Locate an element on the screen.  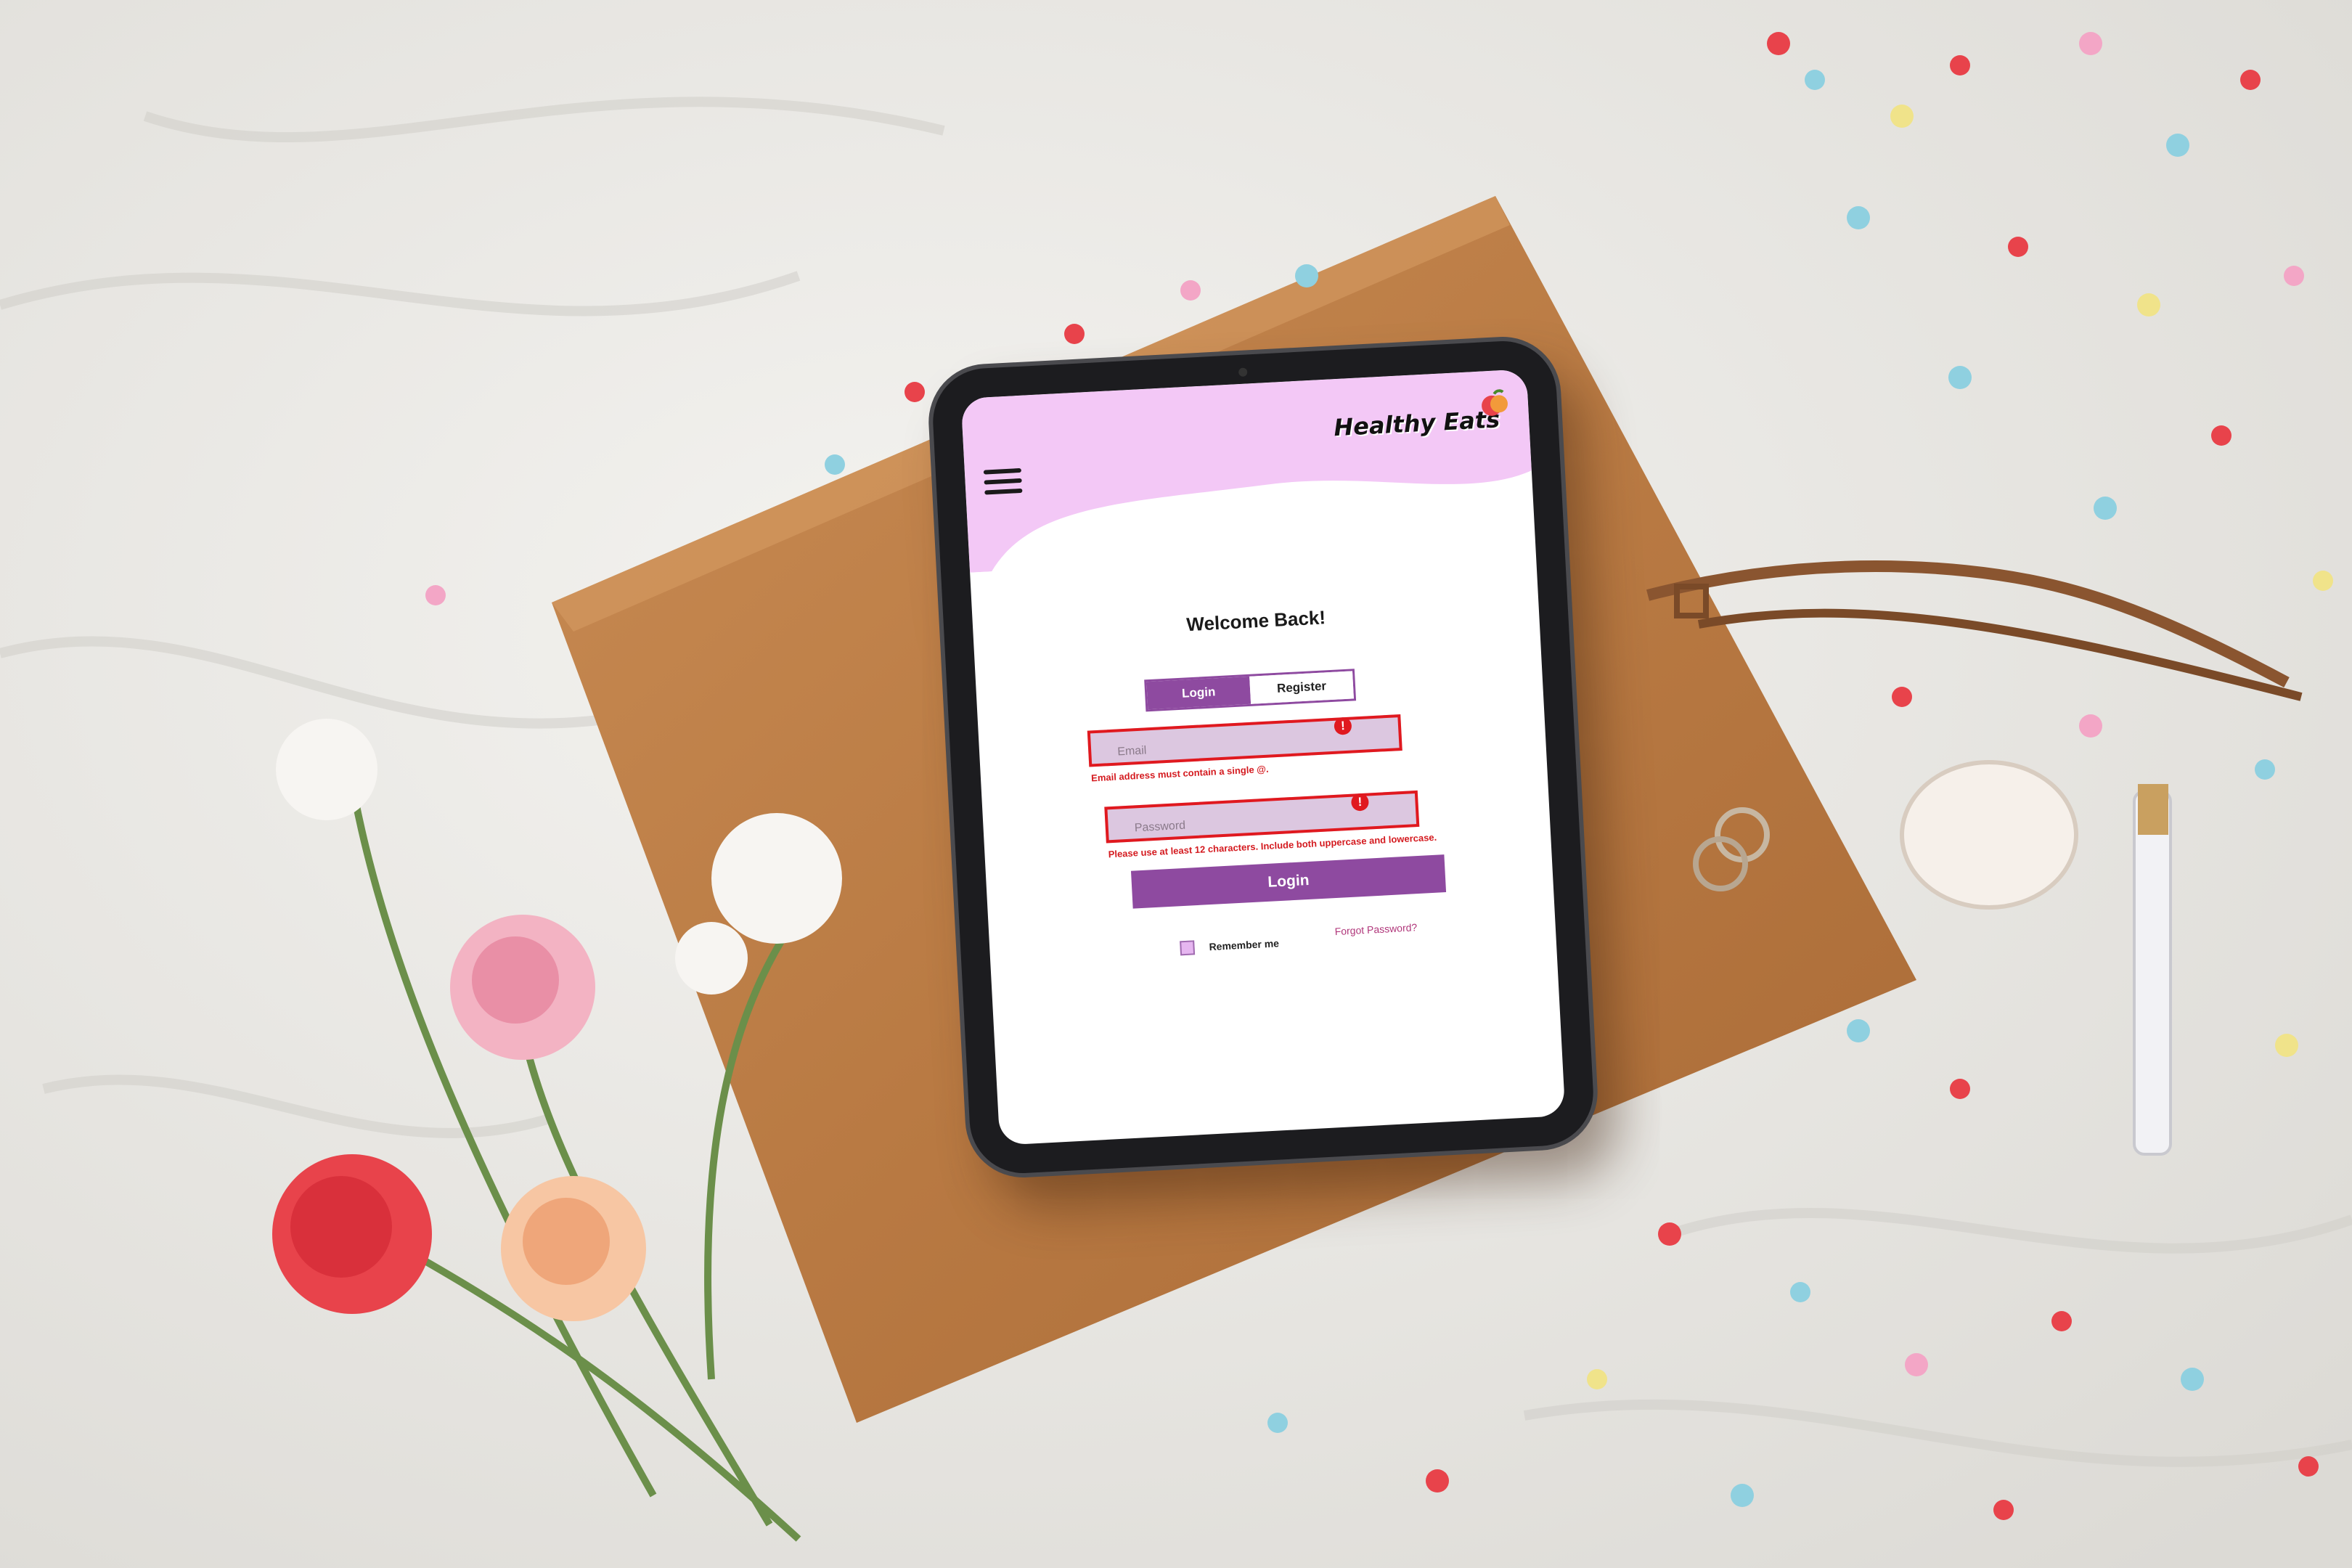
tab-register: Register is located at coordinates (1302, 688).